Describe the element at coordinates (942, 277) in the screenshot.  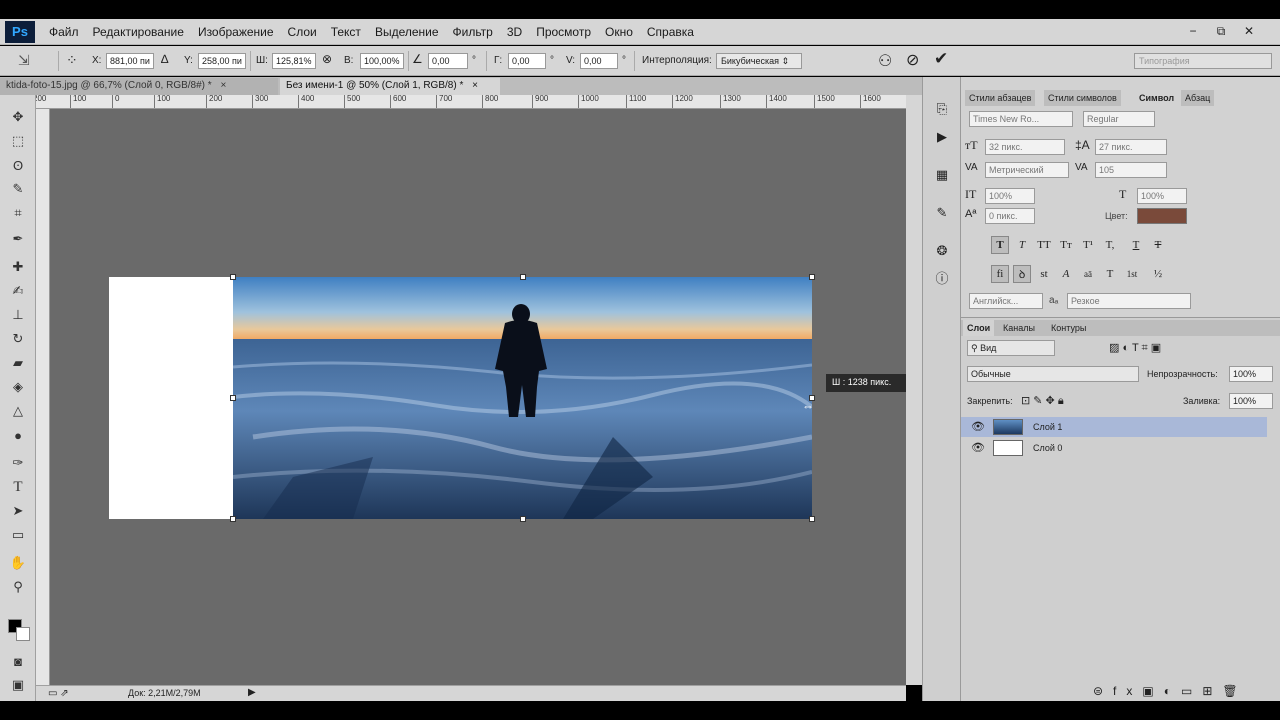
I see `info-icon: ⓘ` at that location.